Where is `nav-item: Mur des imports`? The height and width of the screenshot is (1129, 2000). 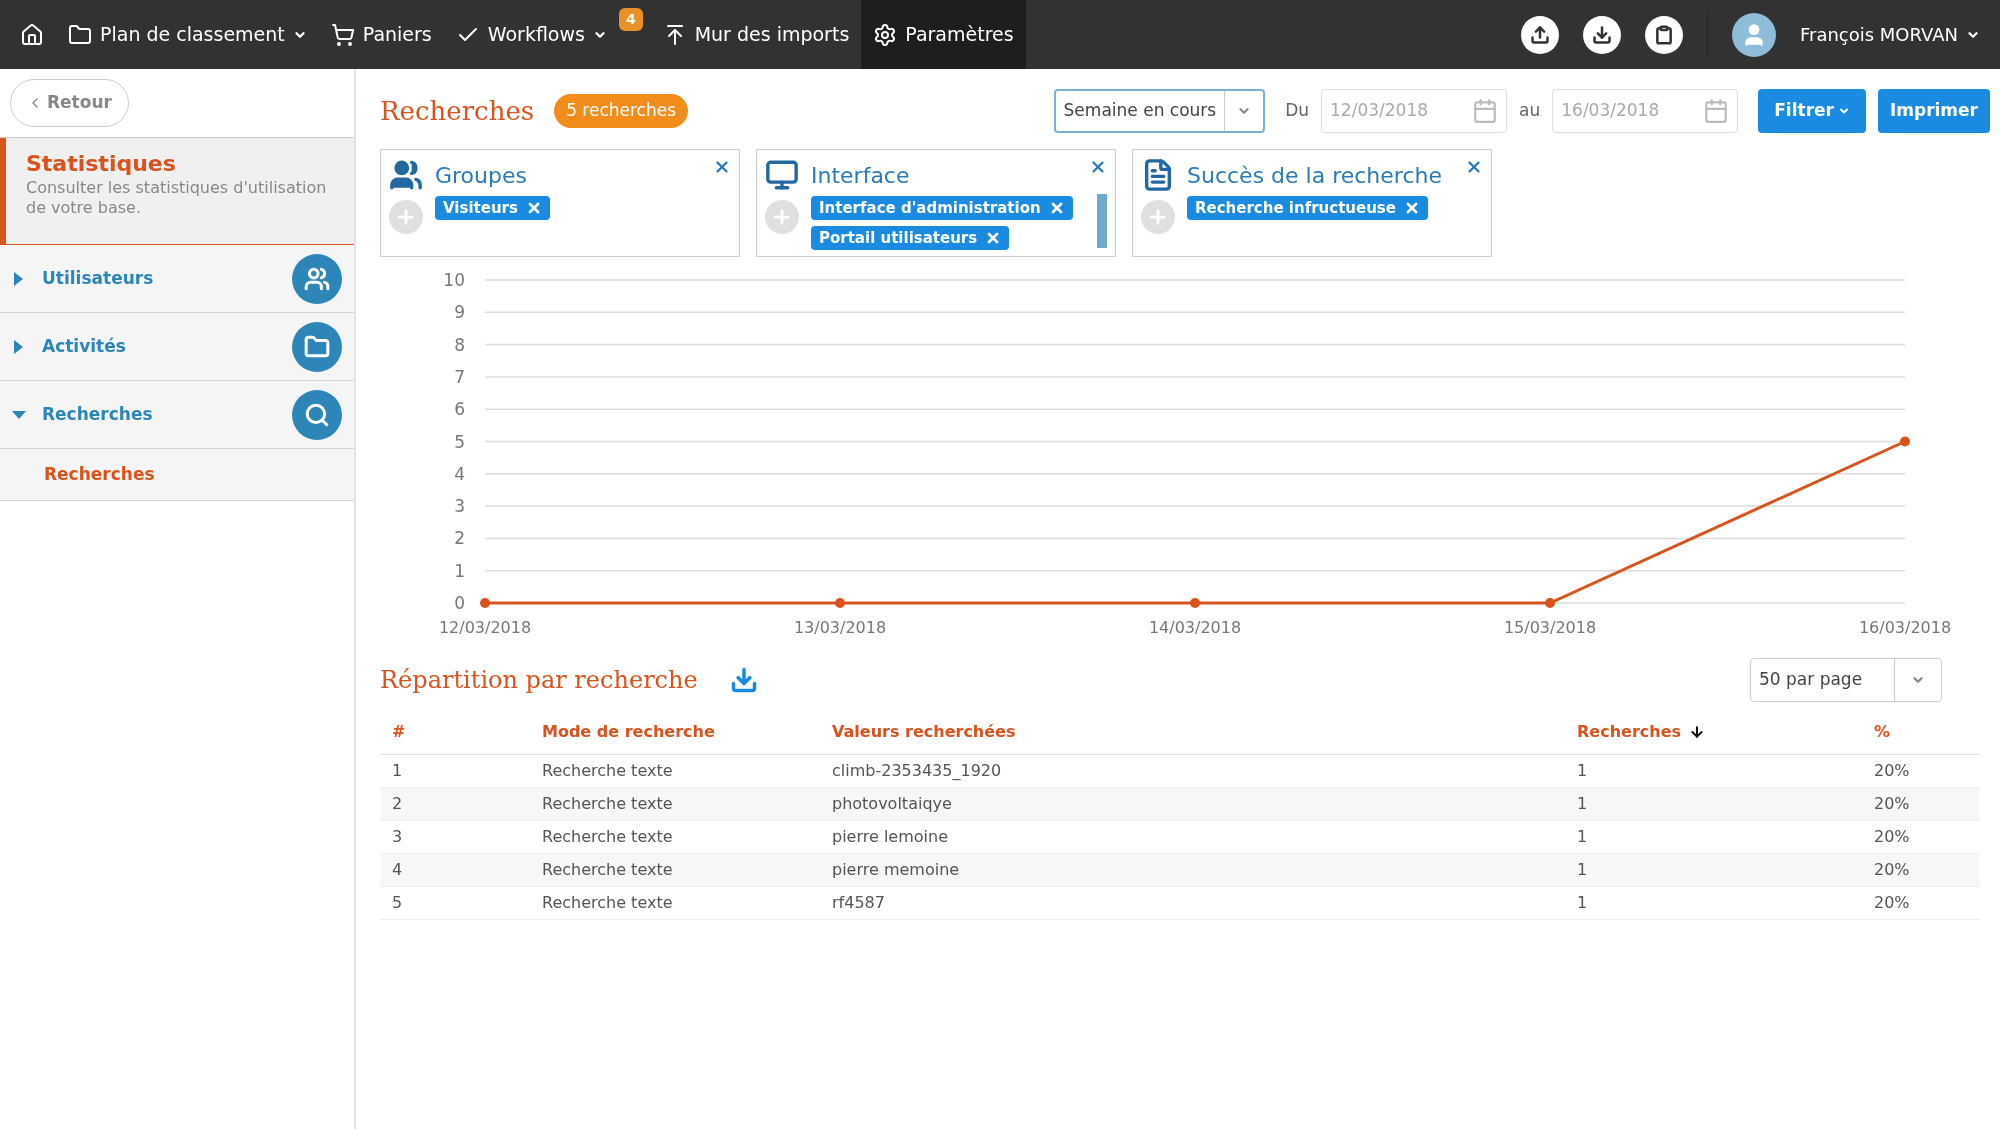 nav-item: Mur des imports is located at coordinates (756, 34).